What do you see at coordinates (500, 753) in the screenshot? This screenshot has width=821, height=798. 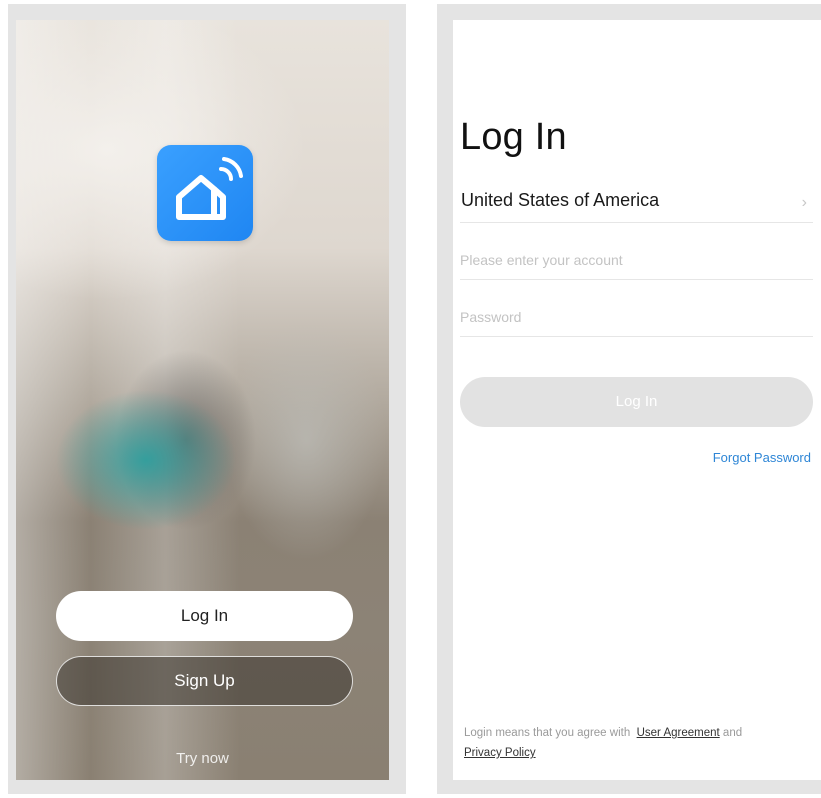 I see `privacy-policy-link: Privacy Policy` at bounding box center [500, 753].